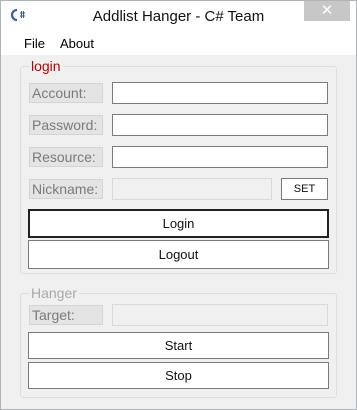  What do you see at coordinates (220, 125) in the screenshot?
I see `password-input` at bounding box center [220, 125].